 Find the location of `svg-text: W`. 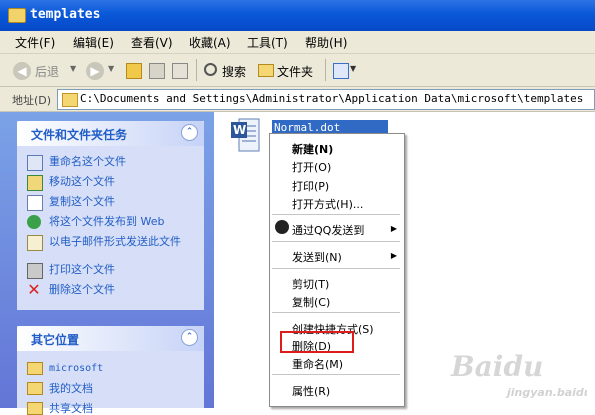

svg-text: W is located at coordinates (239, 130).